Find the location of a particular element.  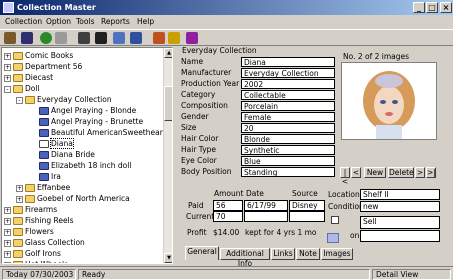

current-amount-field: 70 is located at coordinates (228, 216).